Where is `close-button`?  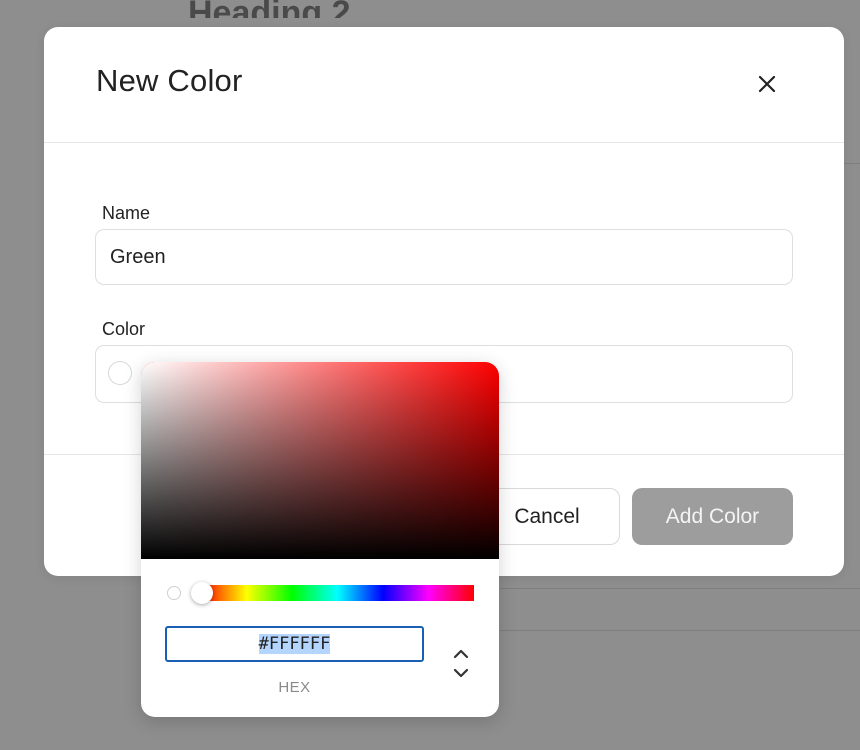 close-button is located at coordinates (767, 84).